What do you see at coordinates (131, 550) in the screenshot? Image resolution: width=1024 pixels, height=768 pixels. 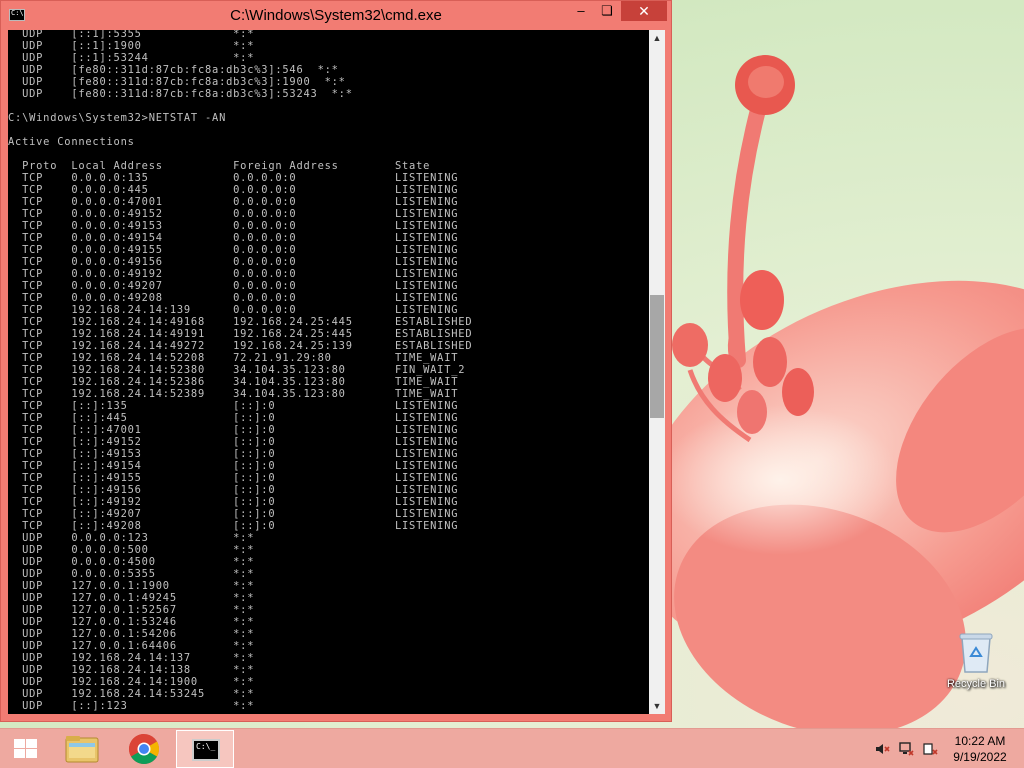 I see `console-line: UDP 0.0.0.0:500 *:*` at bounding box center [131, 550].